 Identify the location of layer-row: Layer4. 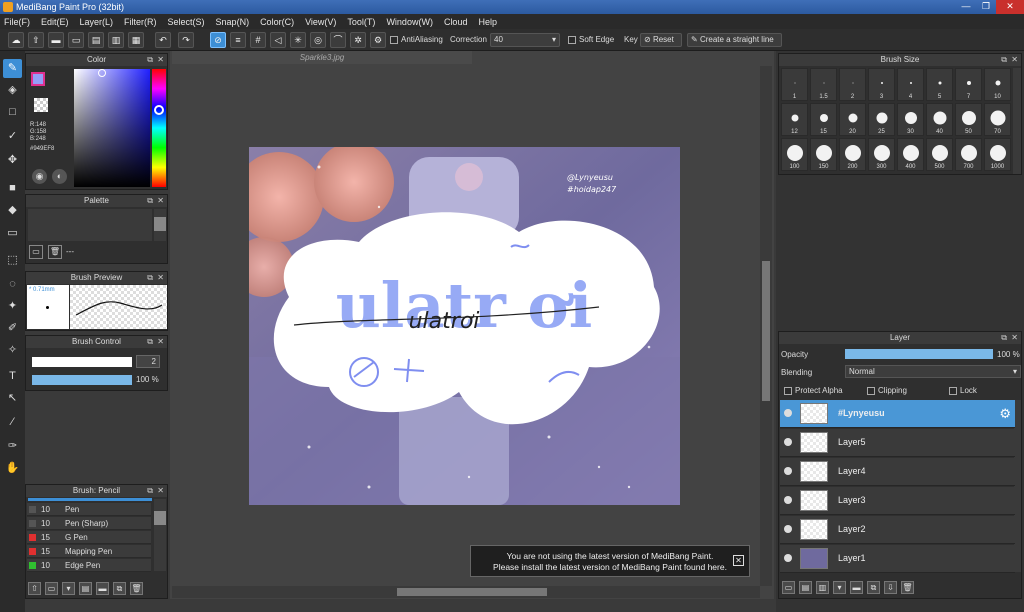
(897, 472).